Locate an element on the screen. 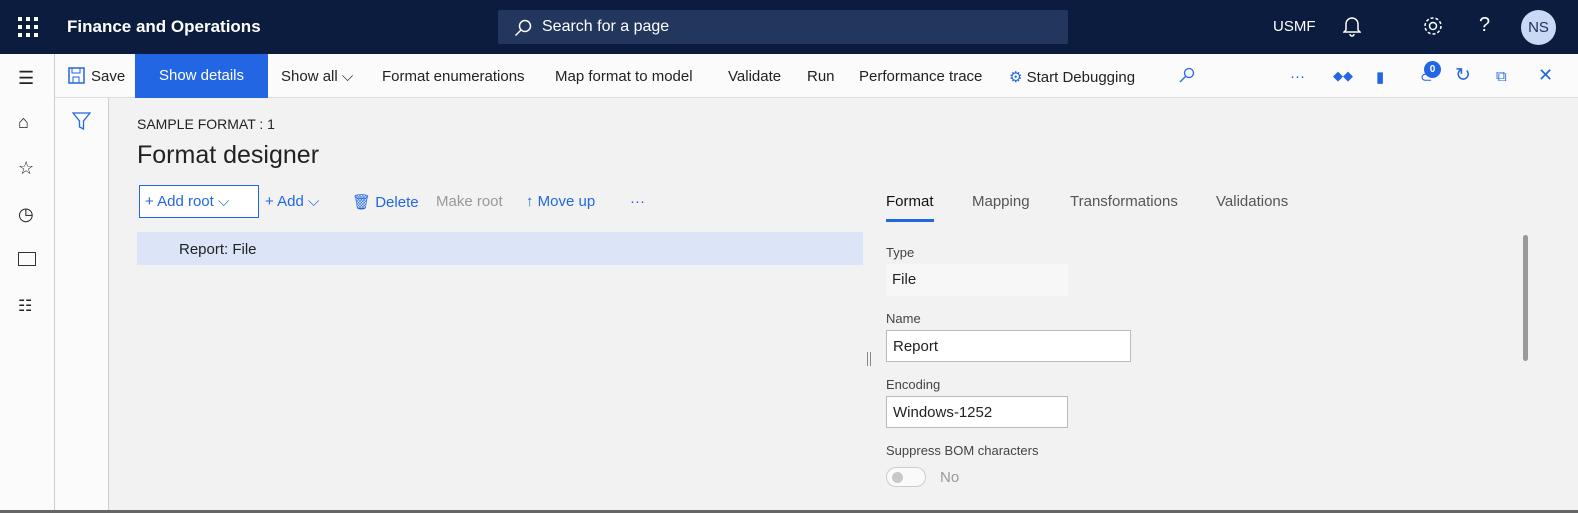  search-placeholder: Search for a page is located at coordinates (606, 26).